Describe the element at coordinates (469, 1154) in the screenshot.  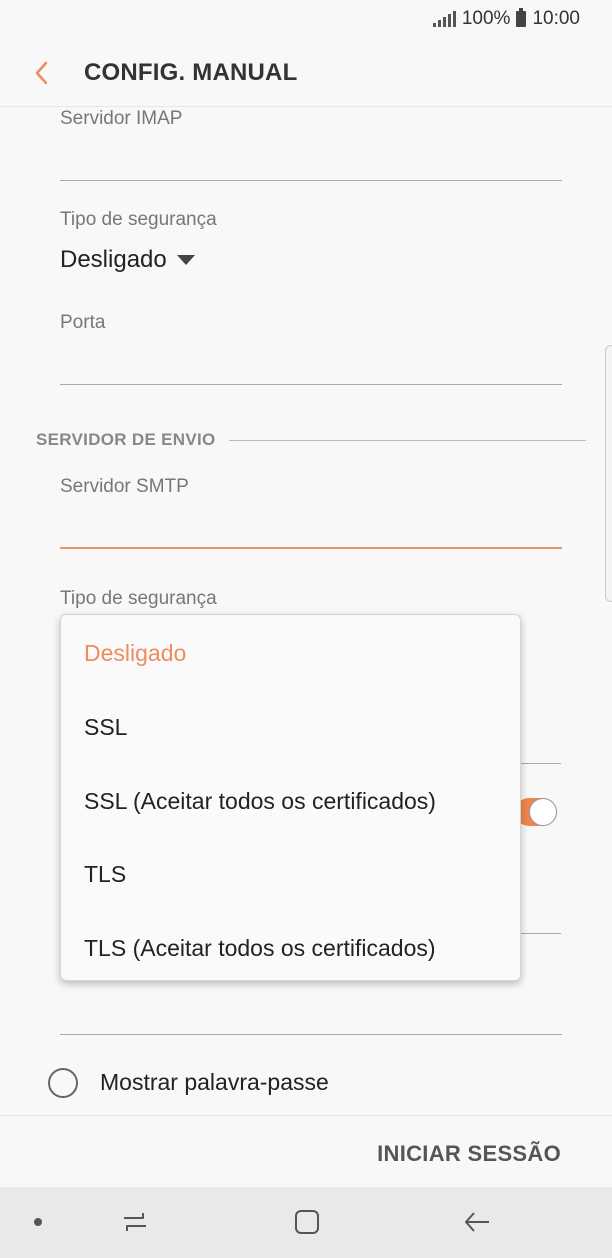
I see `login-button: INICIAR SESSÃO` at that location.